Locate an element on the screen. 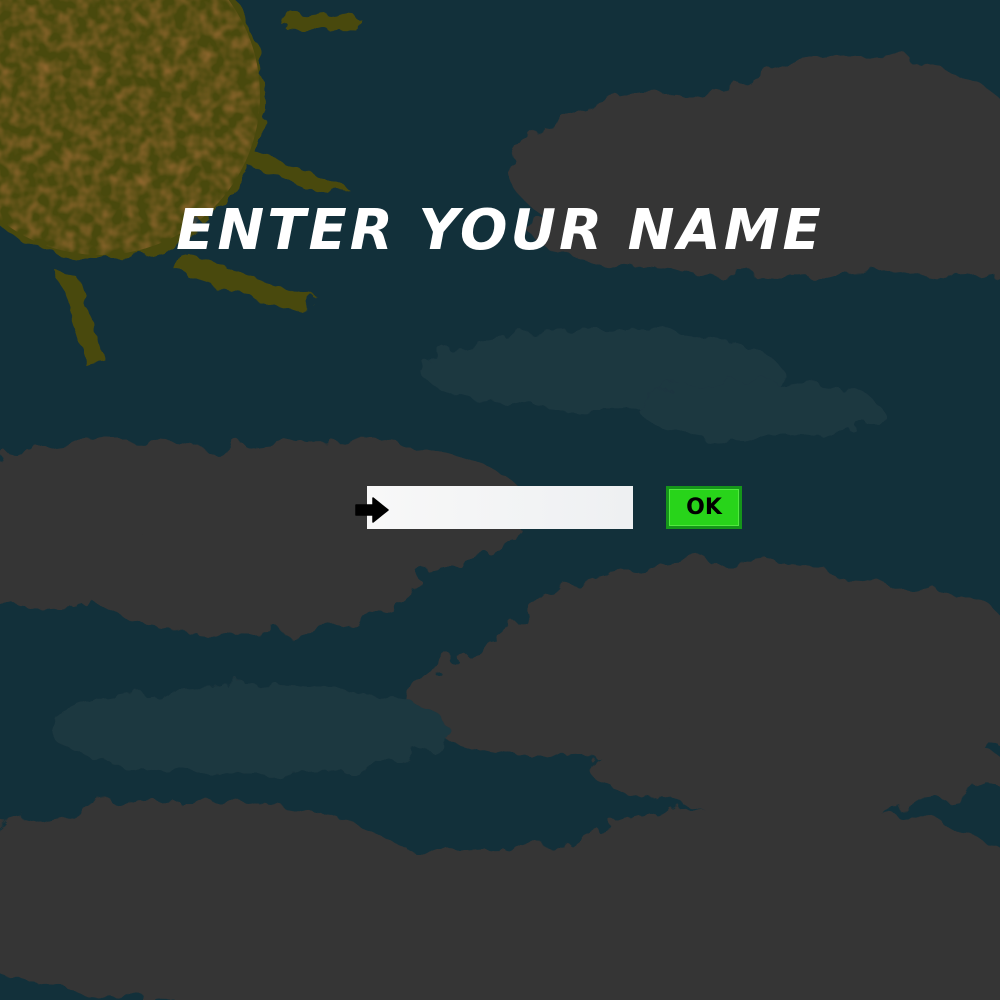 This screenshot has height=1000, width=1000. name-input is located at coordinates (500, 507).